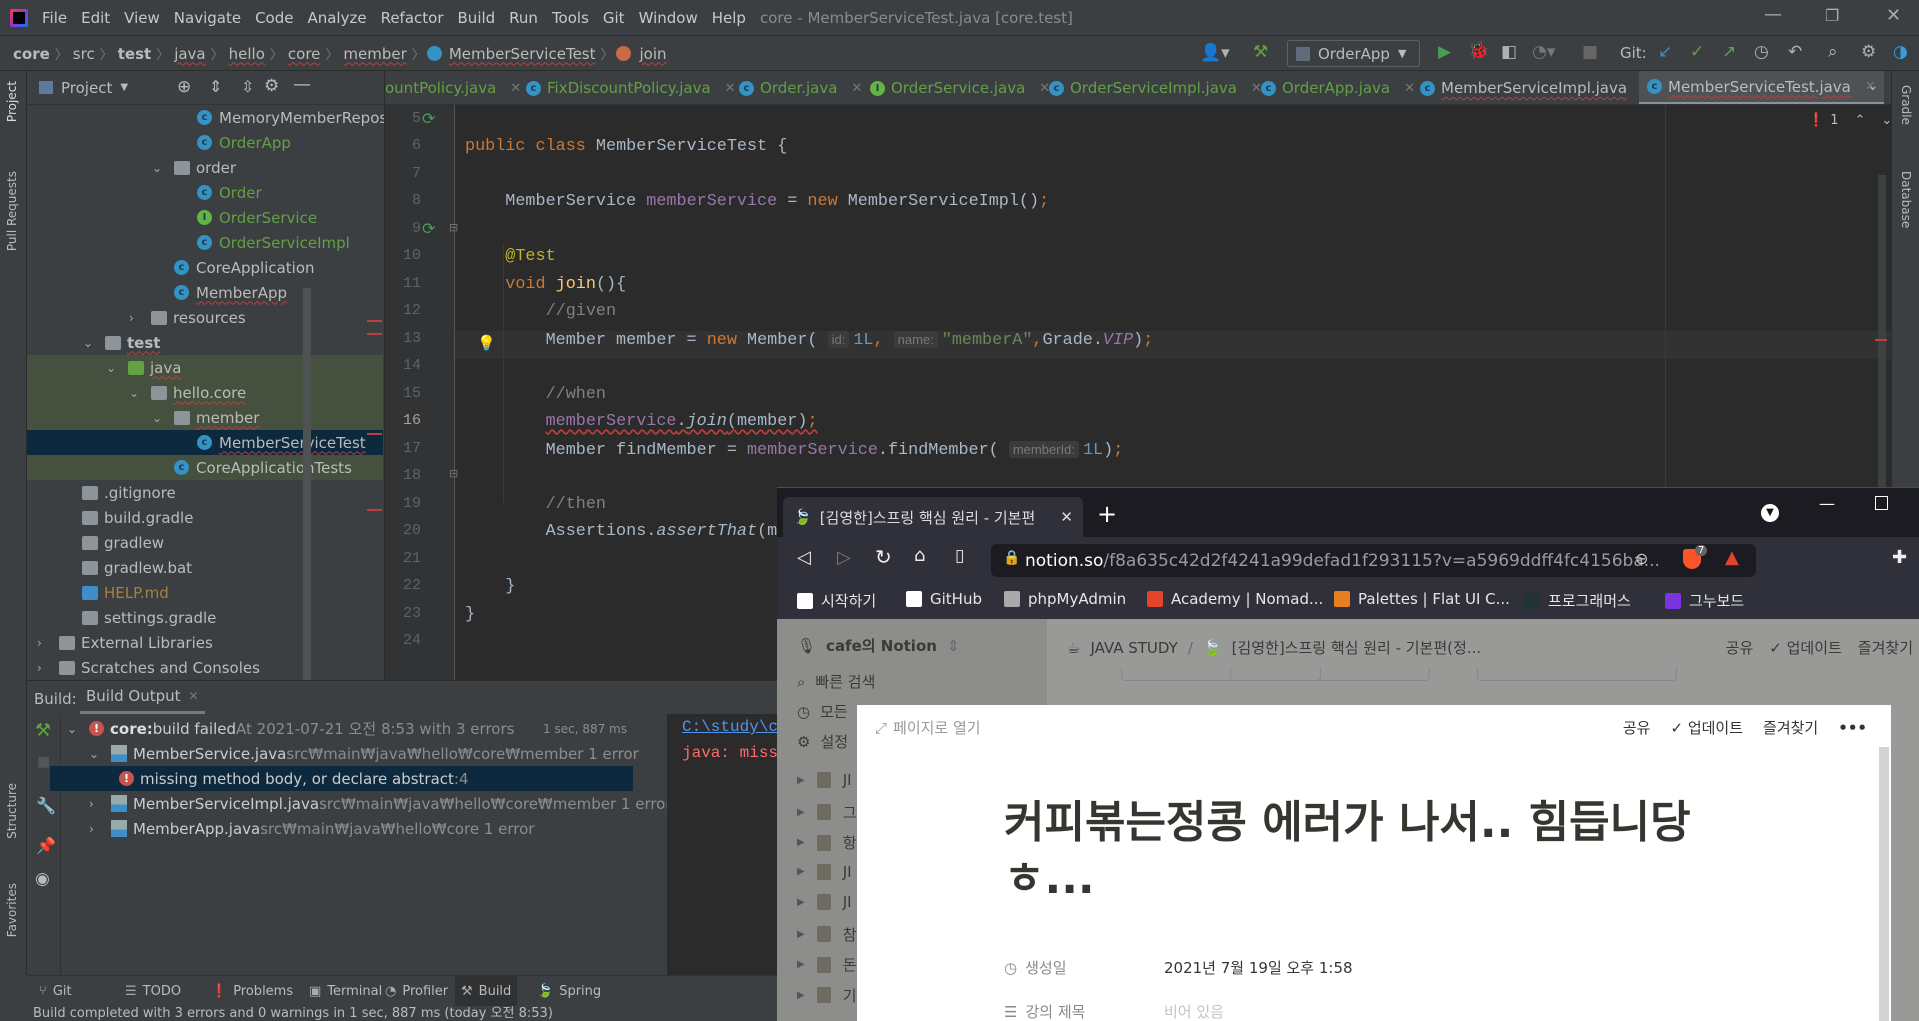 The image size is (1919, 1021). What do you see at coordinates (453, 227) in the screenshot?
I see `fold-marker-icon: ⊟` at bounding box center [453, 227].